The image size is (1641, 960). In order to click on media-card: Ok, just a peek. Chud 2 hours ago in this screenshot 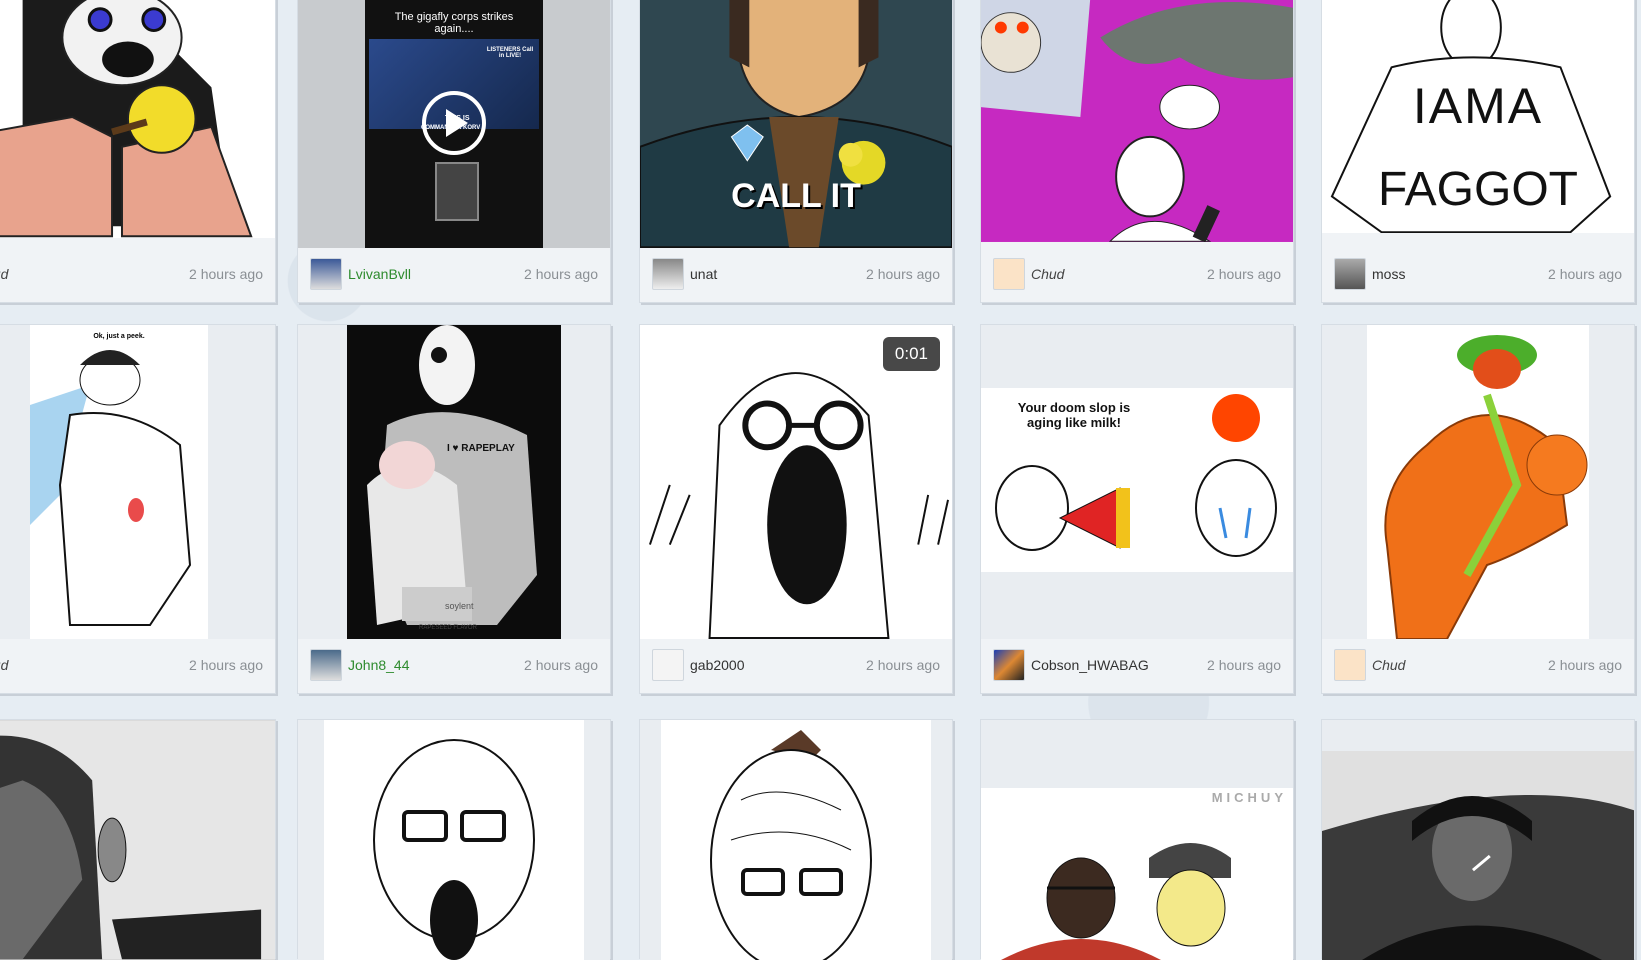, I will do `click(138, 509)`.